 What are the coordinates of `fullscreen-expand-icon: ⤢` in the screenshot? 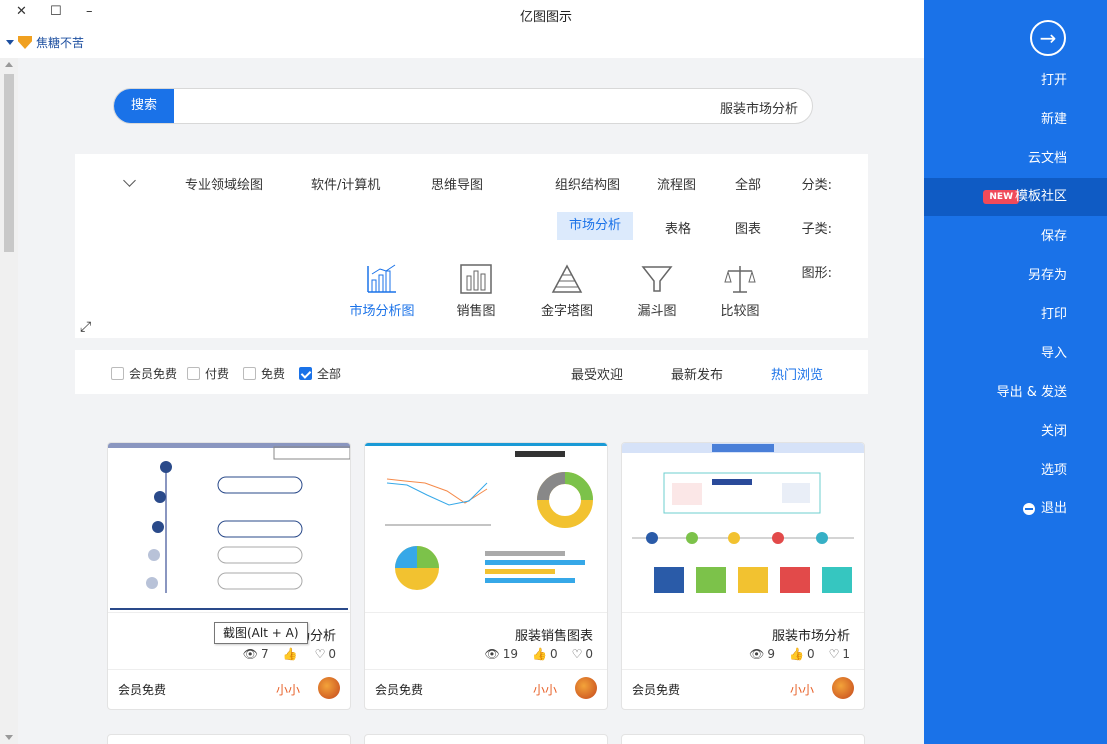 It's located at (85, 327).